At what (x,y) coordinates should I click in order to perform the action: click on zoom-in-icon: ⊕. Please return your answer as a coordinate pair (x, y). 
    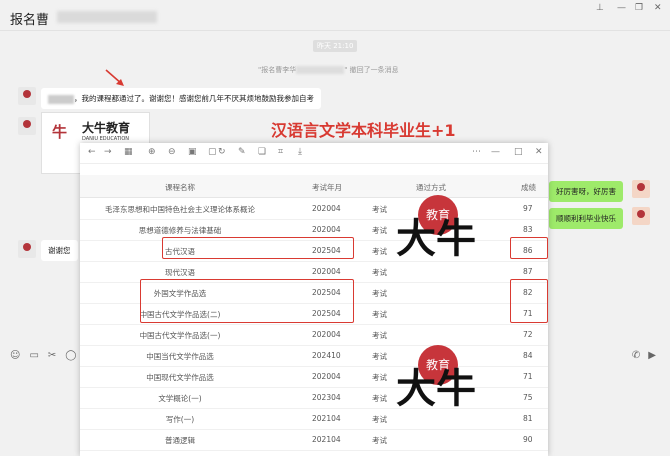
    Looking at the image, I should click on (152, 152).